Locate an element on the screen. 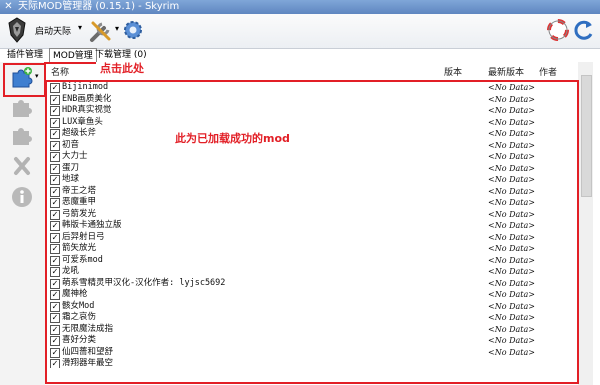  annotation-loaded-mods: 此为已加载成功的mod is located at coordinates (232, 138).